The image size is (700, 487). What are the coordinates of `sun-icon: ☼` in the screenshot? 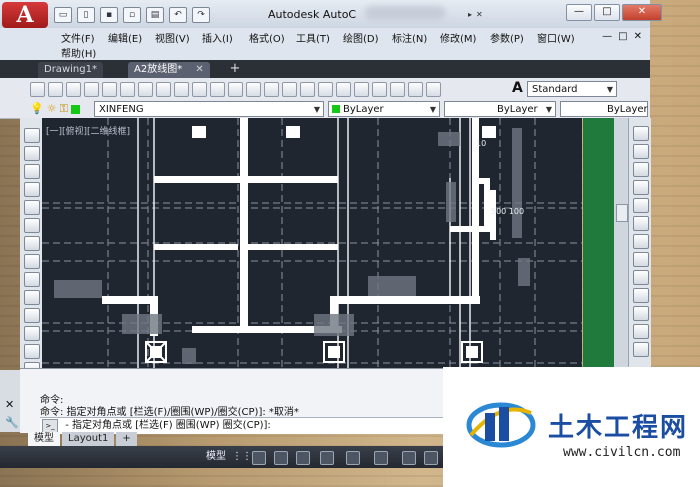 It's located at (52, 109).